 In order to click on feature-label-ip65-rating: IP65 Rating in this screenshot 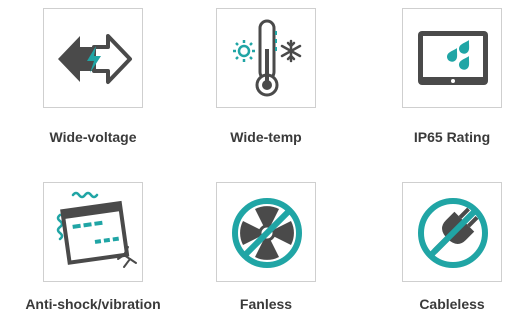, I will do `click(452, 137)`.